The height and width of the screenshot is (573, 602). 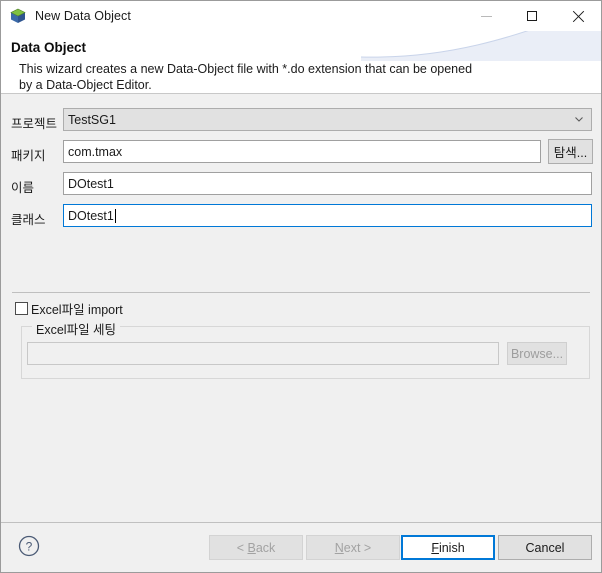 What do you see at coordinates (49, 47) in the screenshot?
I see `page-title: Data Object` at bounding box center [49, 47].